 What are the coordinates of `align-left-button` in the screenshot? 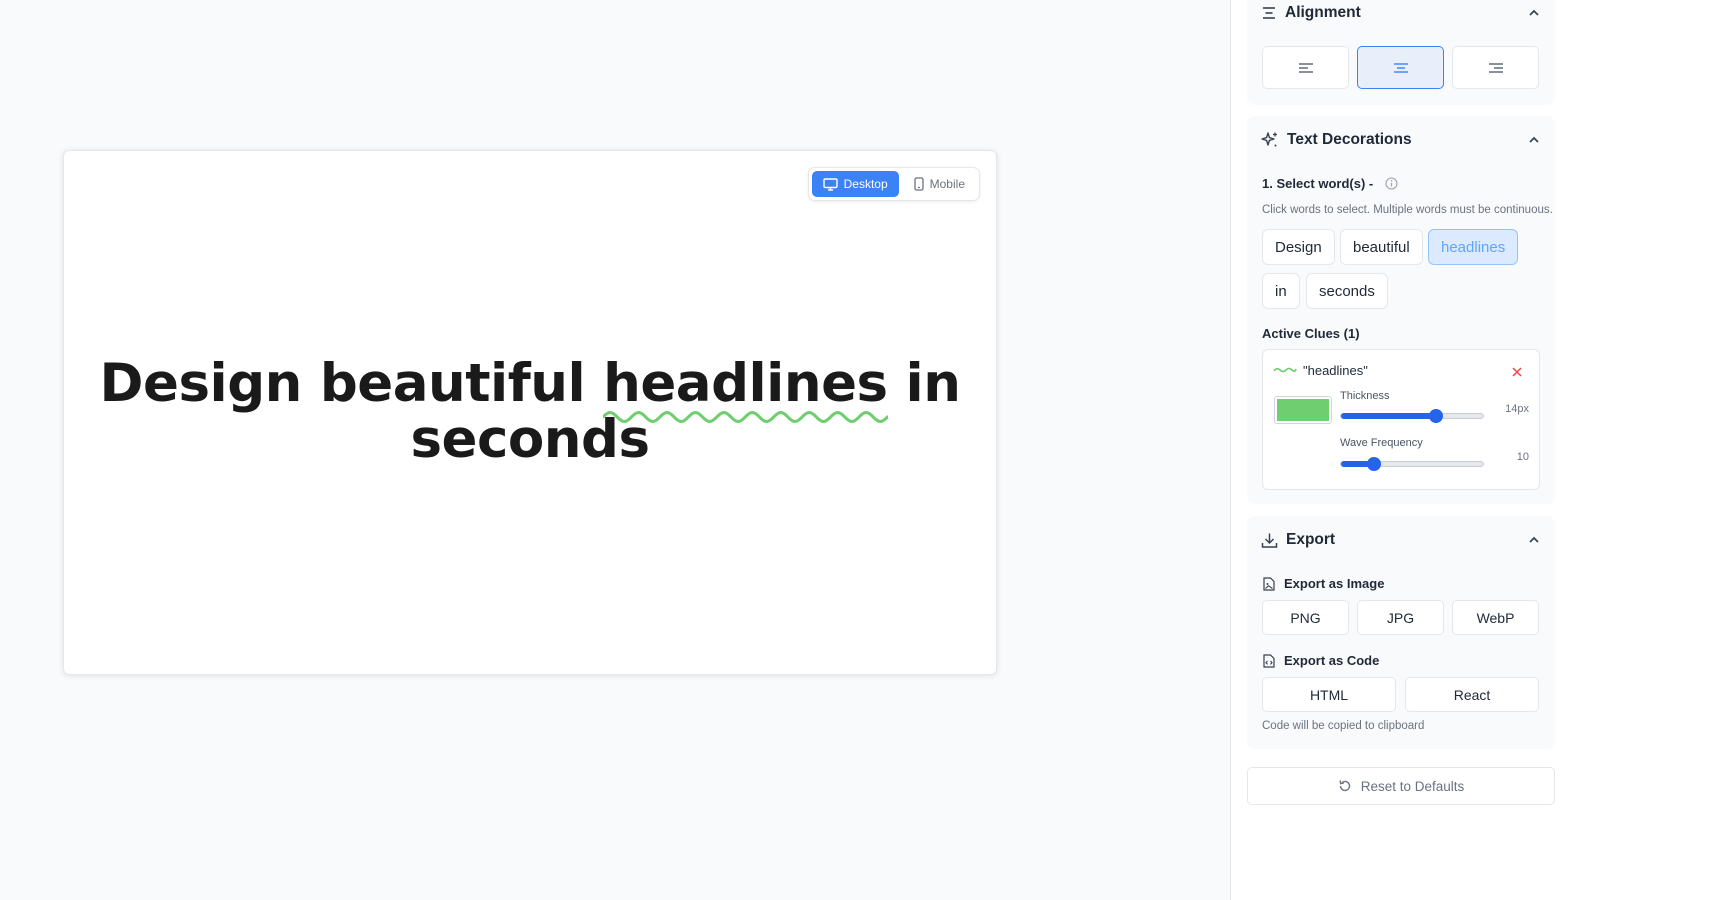 It's located at (1305, 67).